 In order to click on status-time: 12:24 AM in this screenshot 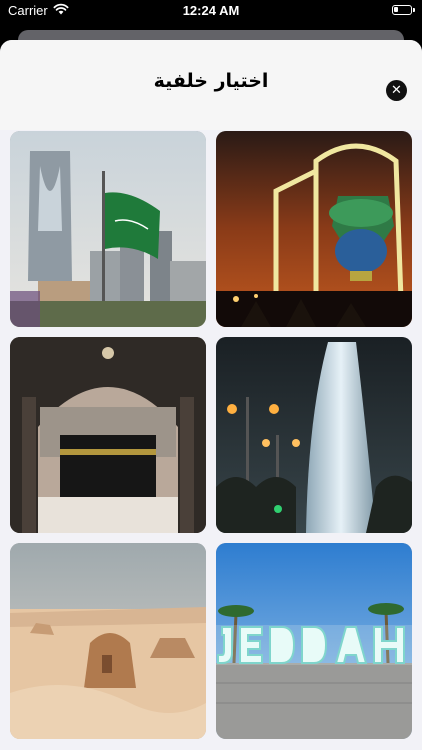, I will do `click(211, 10)`.